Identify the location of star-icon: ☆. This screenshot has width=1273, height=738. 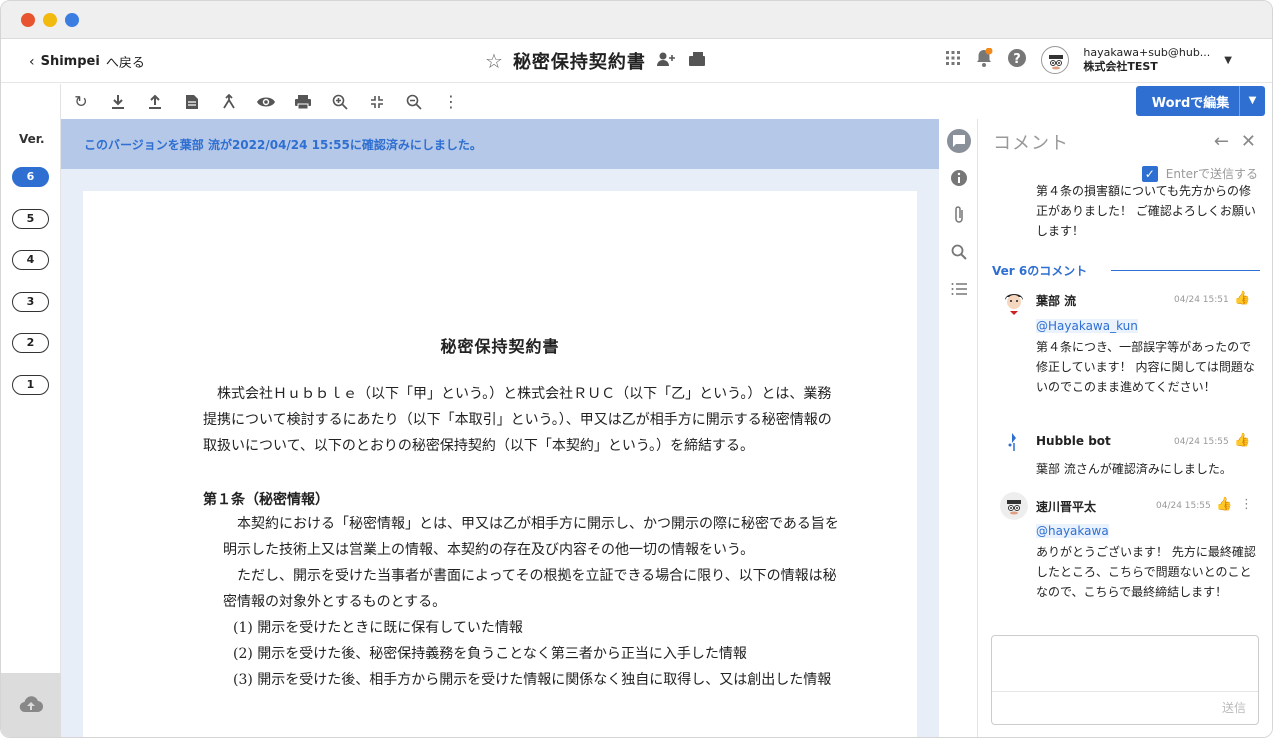
(494, 61).